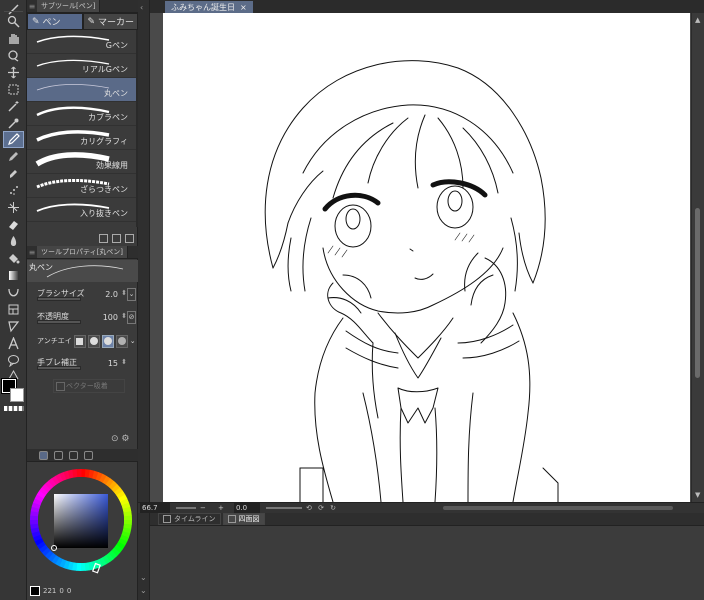  I want to click on antialias-strong-button, so click(121, 341).